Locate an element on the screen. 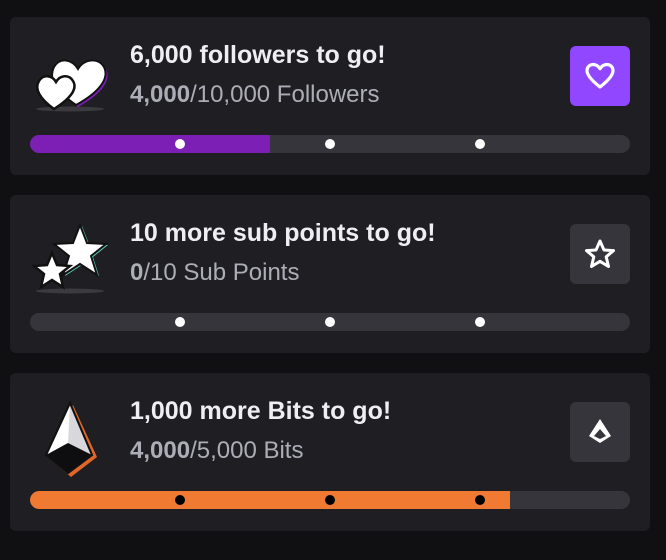  star-outline-icon is located at coordinates (600, 253).